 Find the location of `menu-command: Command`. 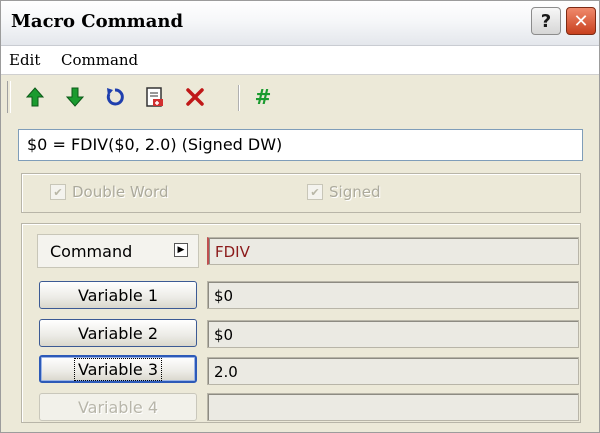

menu-command: Command is located at coordinates (99, 60).